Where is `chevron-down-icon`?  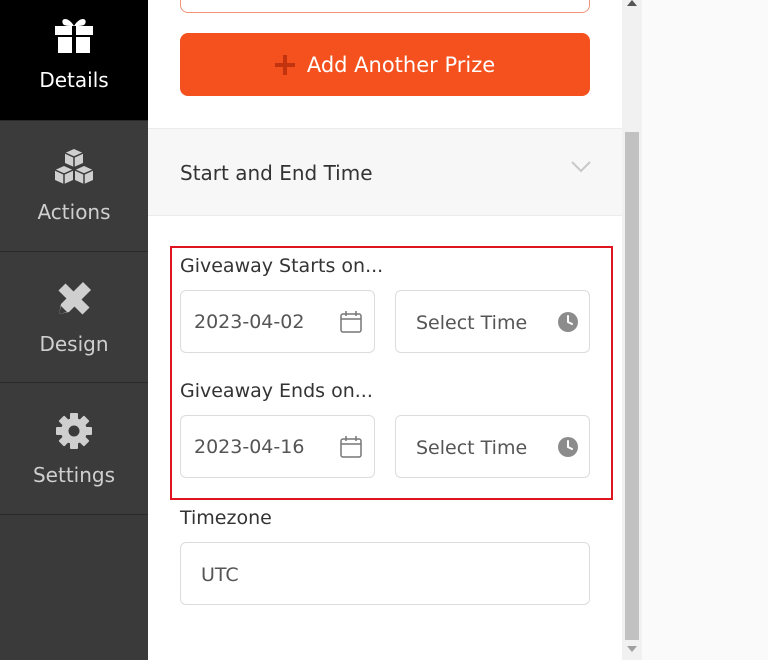
chevron-down-icon is located at coordinates (581, 167).